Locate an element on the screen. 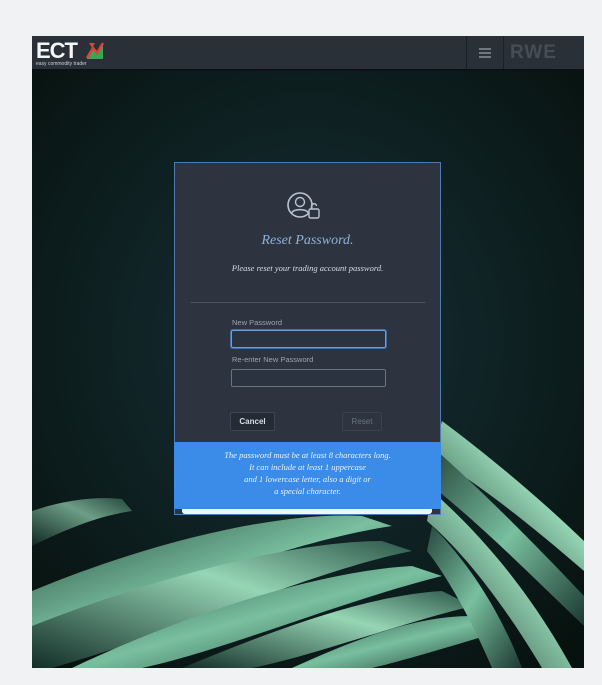 The height and width of the screenshot is (685, 602). logo-mark-icon is located at coordinates (95, 51).